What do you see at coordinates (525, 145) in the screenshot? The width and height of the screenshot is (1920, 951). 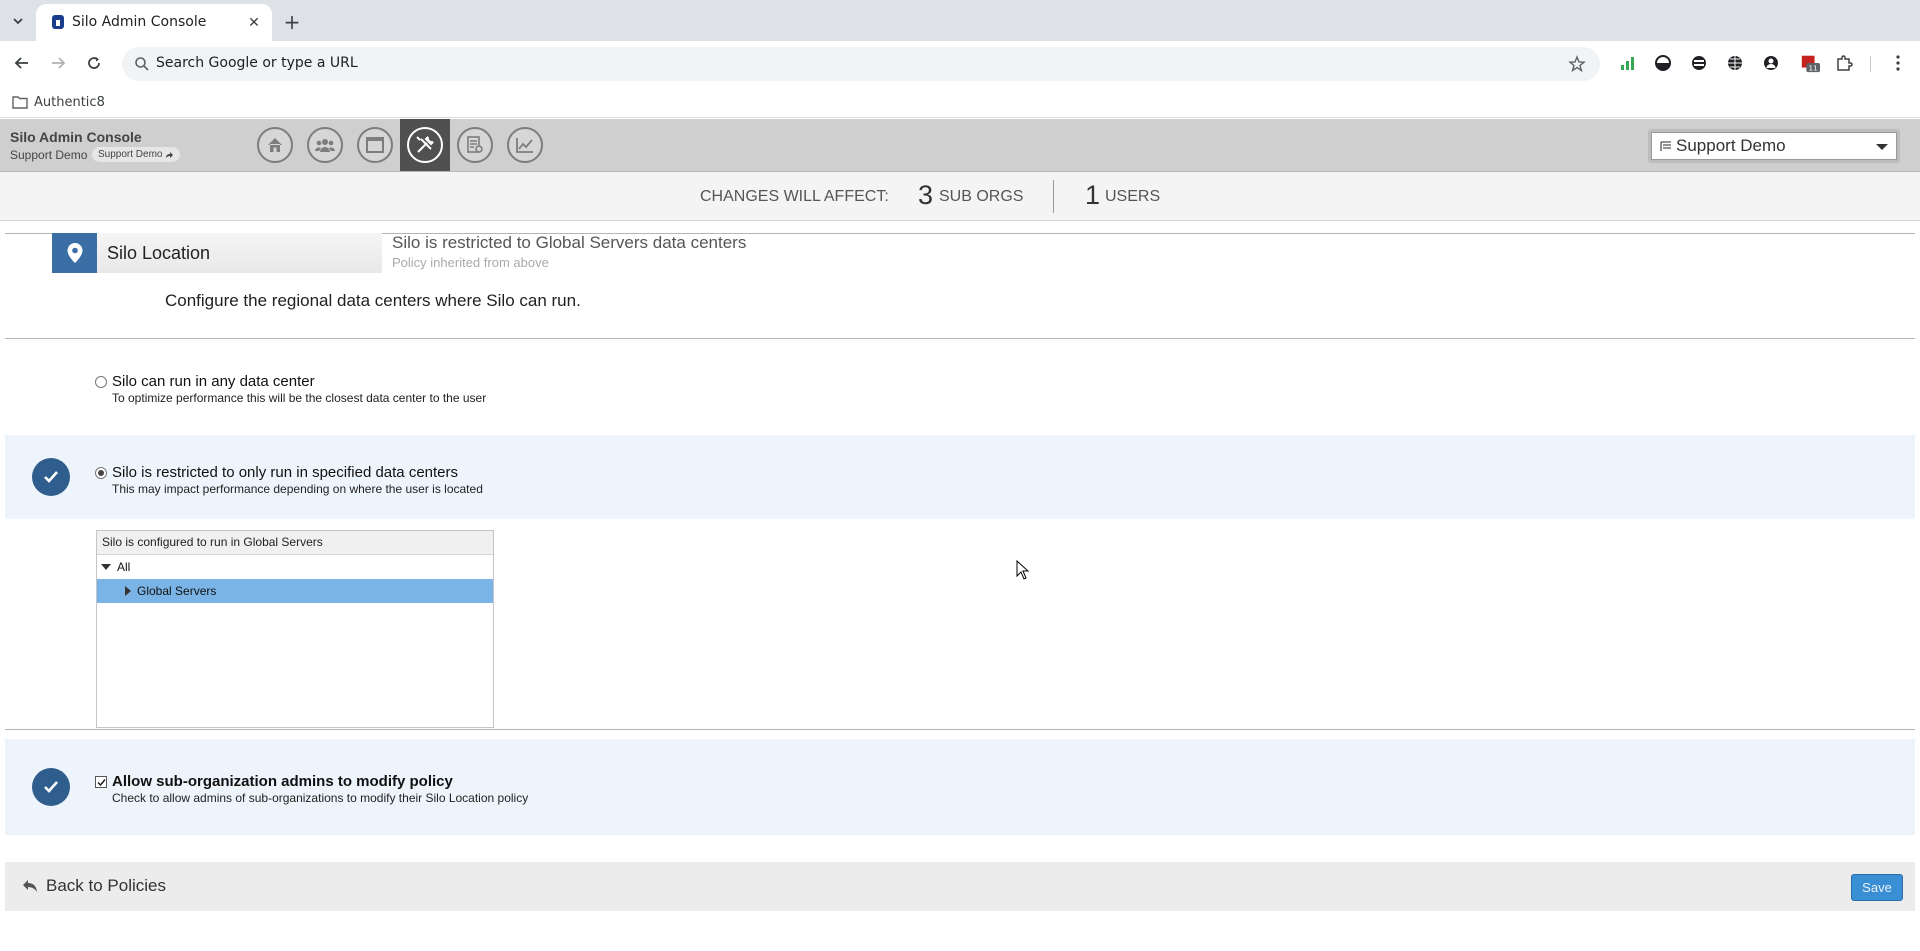 I see `nav-analytics` at bounding box center [525, 145].